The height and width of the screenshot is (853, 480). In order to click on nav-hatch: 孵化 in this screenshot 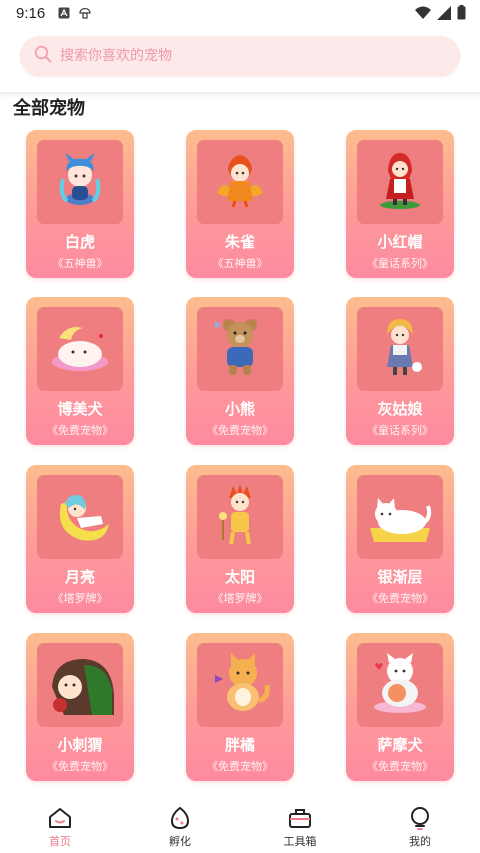, I will do `click(180, 824)`.